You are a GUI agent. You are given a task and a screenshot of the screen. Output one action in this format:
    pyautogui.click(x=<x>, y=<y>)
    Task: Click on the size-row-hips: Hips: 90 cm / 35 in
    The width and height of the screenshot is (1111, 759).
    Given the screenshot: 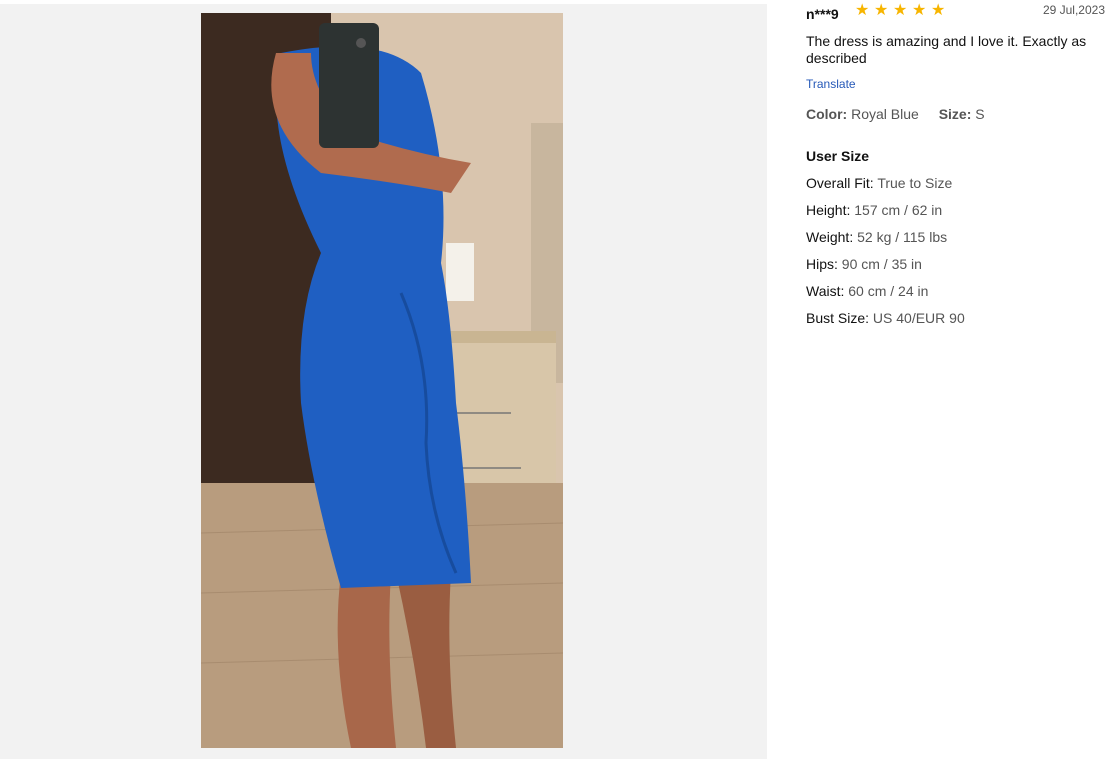 What is the action you would take?
    pyautogui.click(x=885, y=269)
    